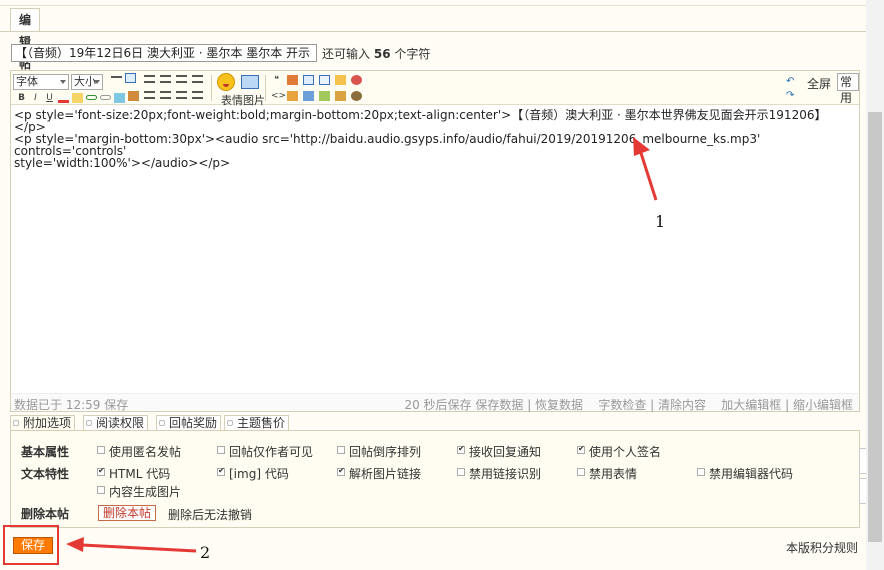  What do you see at coordinates (308, 80) in the screenshot?
I see `table-icon` at bounding box center [308, 80].